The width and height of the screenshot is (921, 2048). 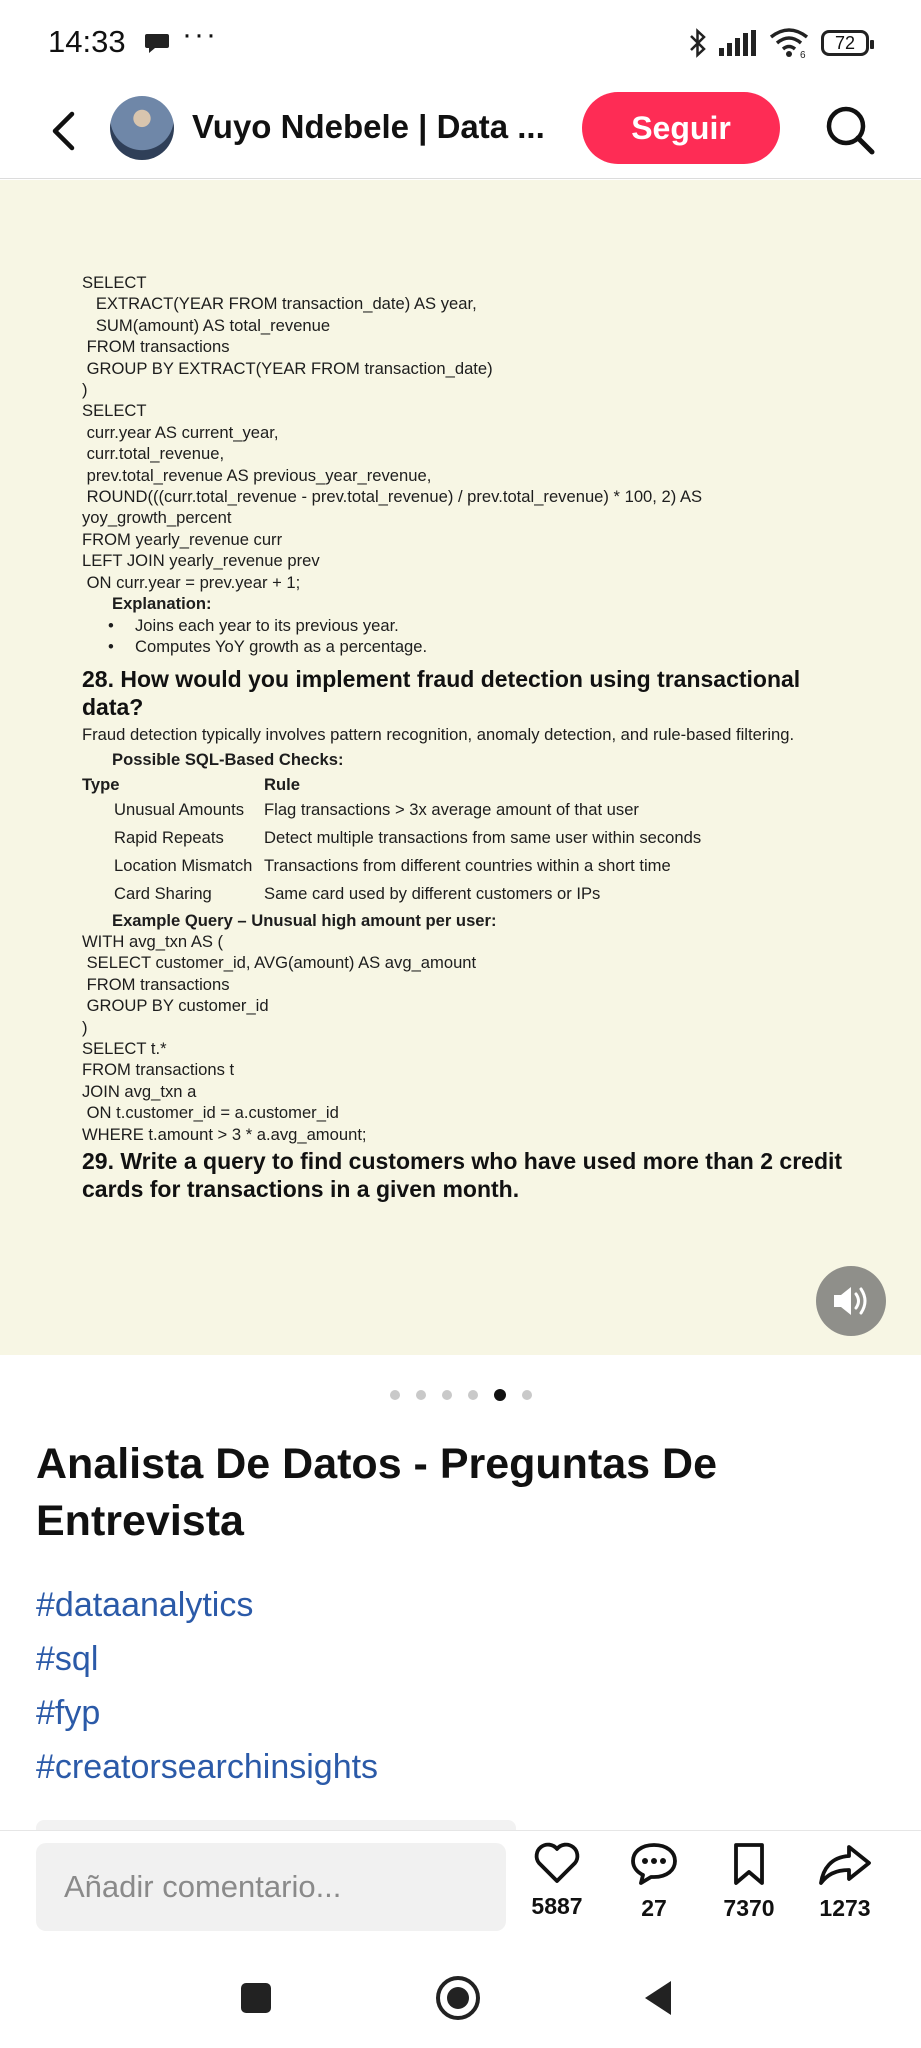 I want to click on header: Vuyo Ndebele | Data ... Seguir, so click(x=460, y=132).